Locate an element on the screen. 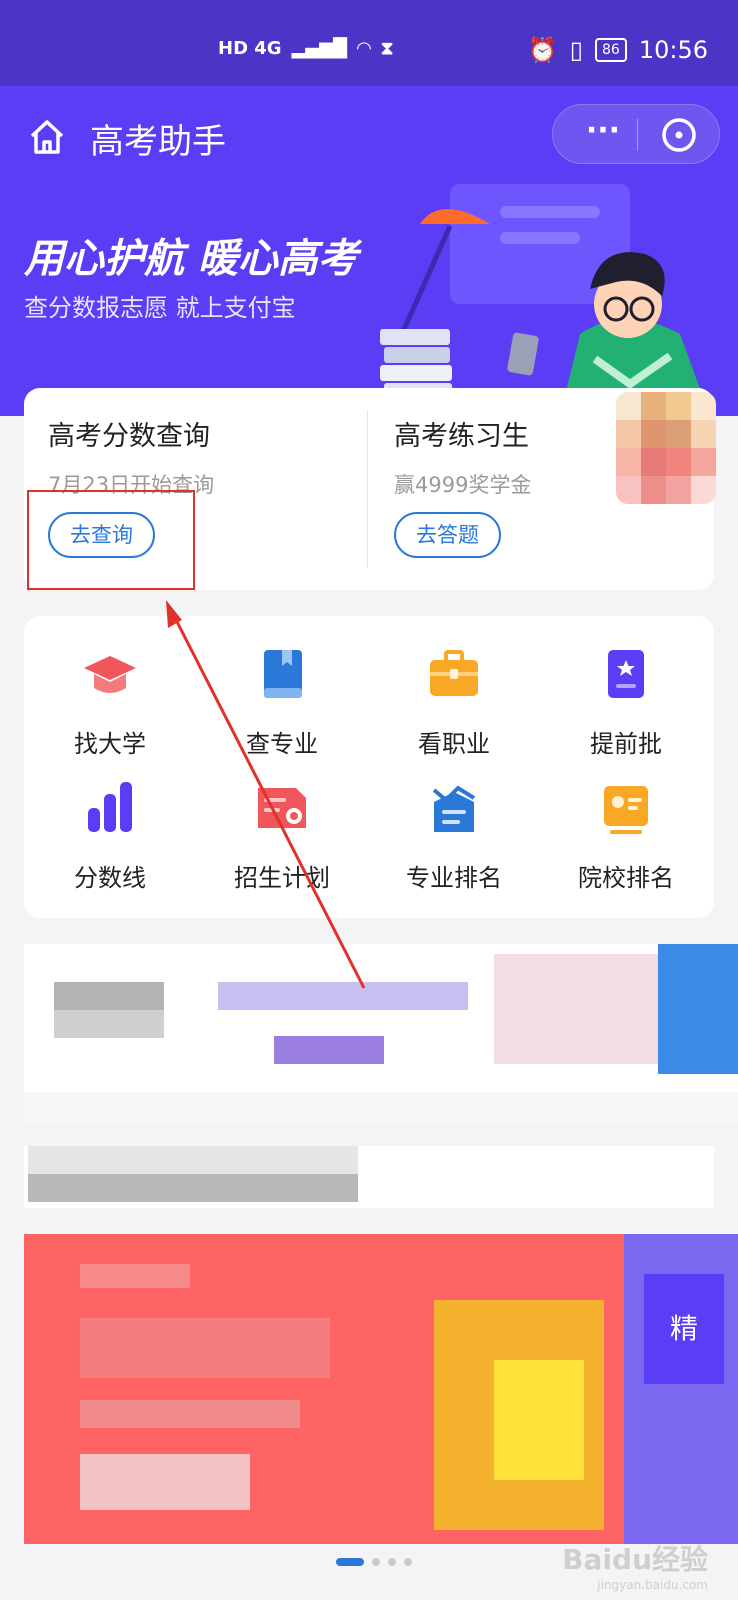 This screenshot has width=738, height=1600. feature-label: 分数线 is located at coordinates (110, 878).